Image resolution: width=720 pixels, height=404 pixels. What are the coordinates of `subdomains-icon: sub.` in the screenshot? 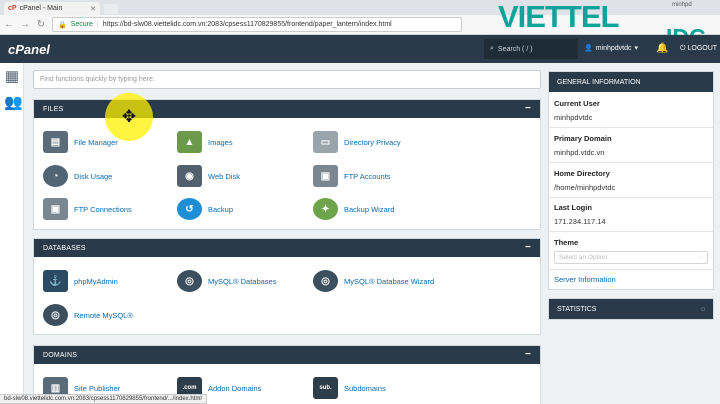 It's located at (325, 388).